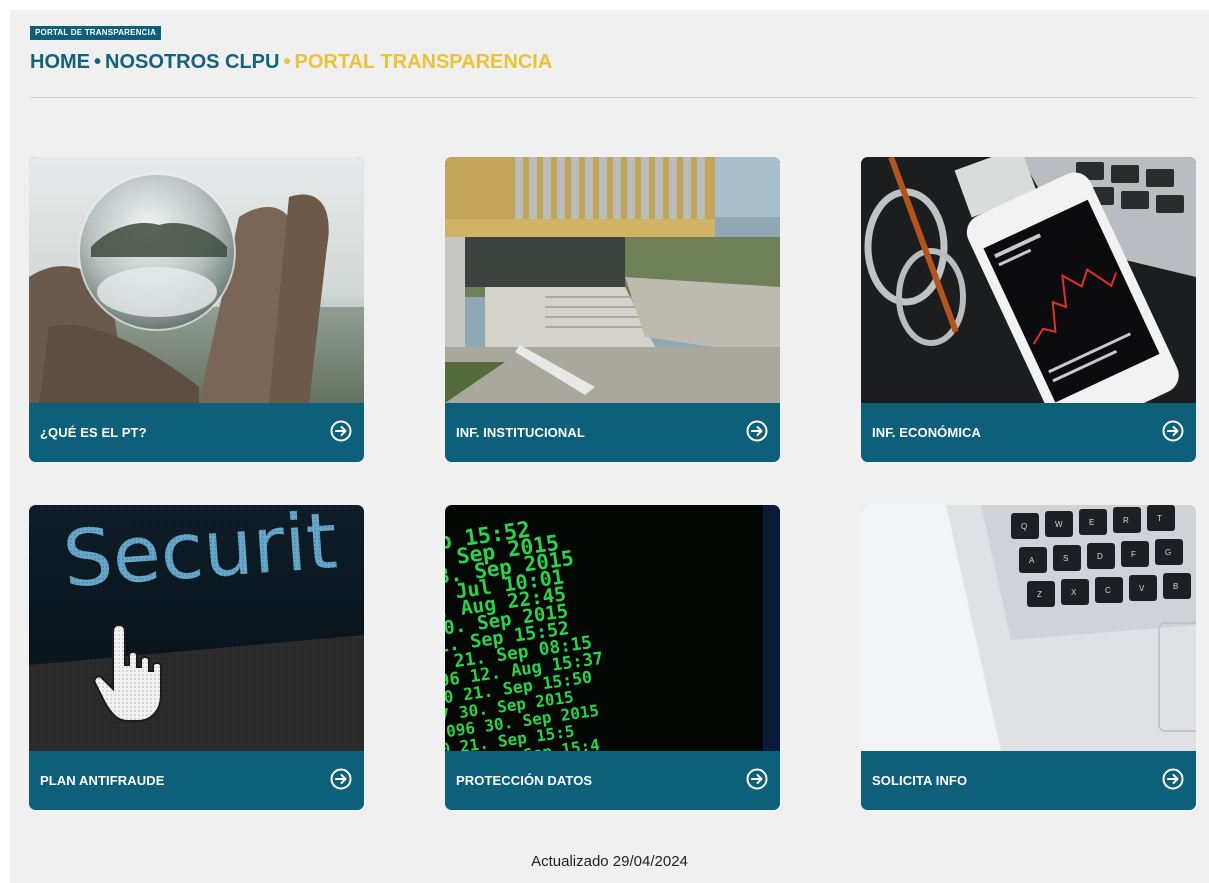 Image resolution: width=1209 pixels, height=883 pixels. What do you see at coordinates (1168, 552) in the screenshot?
I see `keyboard-key-label: G` at bounding box center [1168, 552].